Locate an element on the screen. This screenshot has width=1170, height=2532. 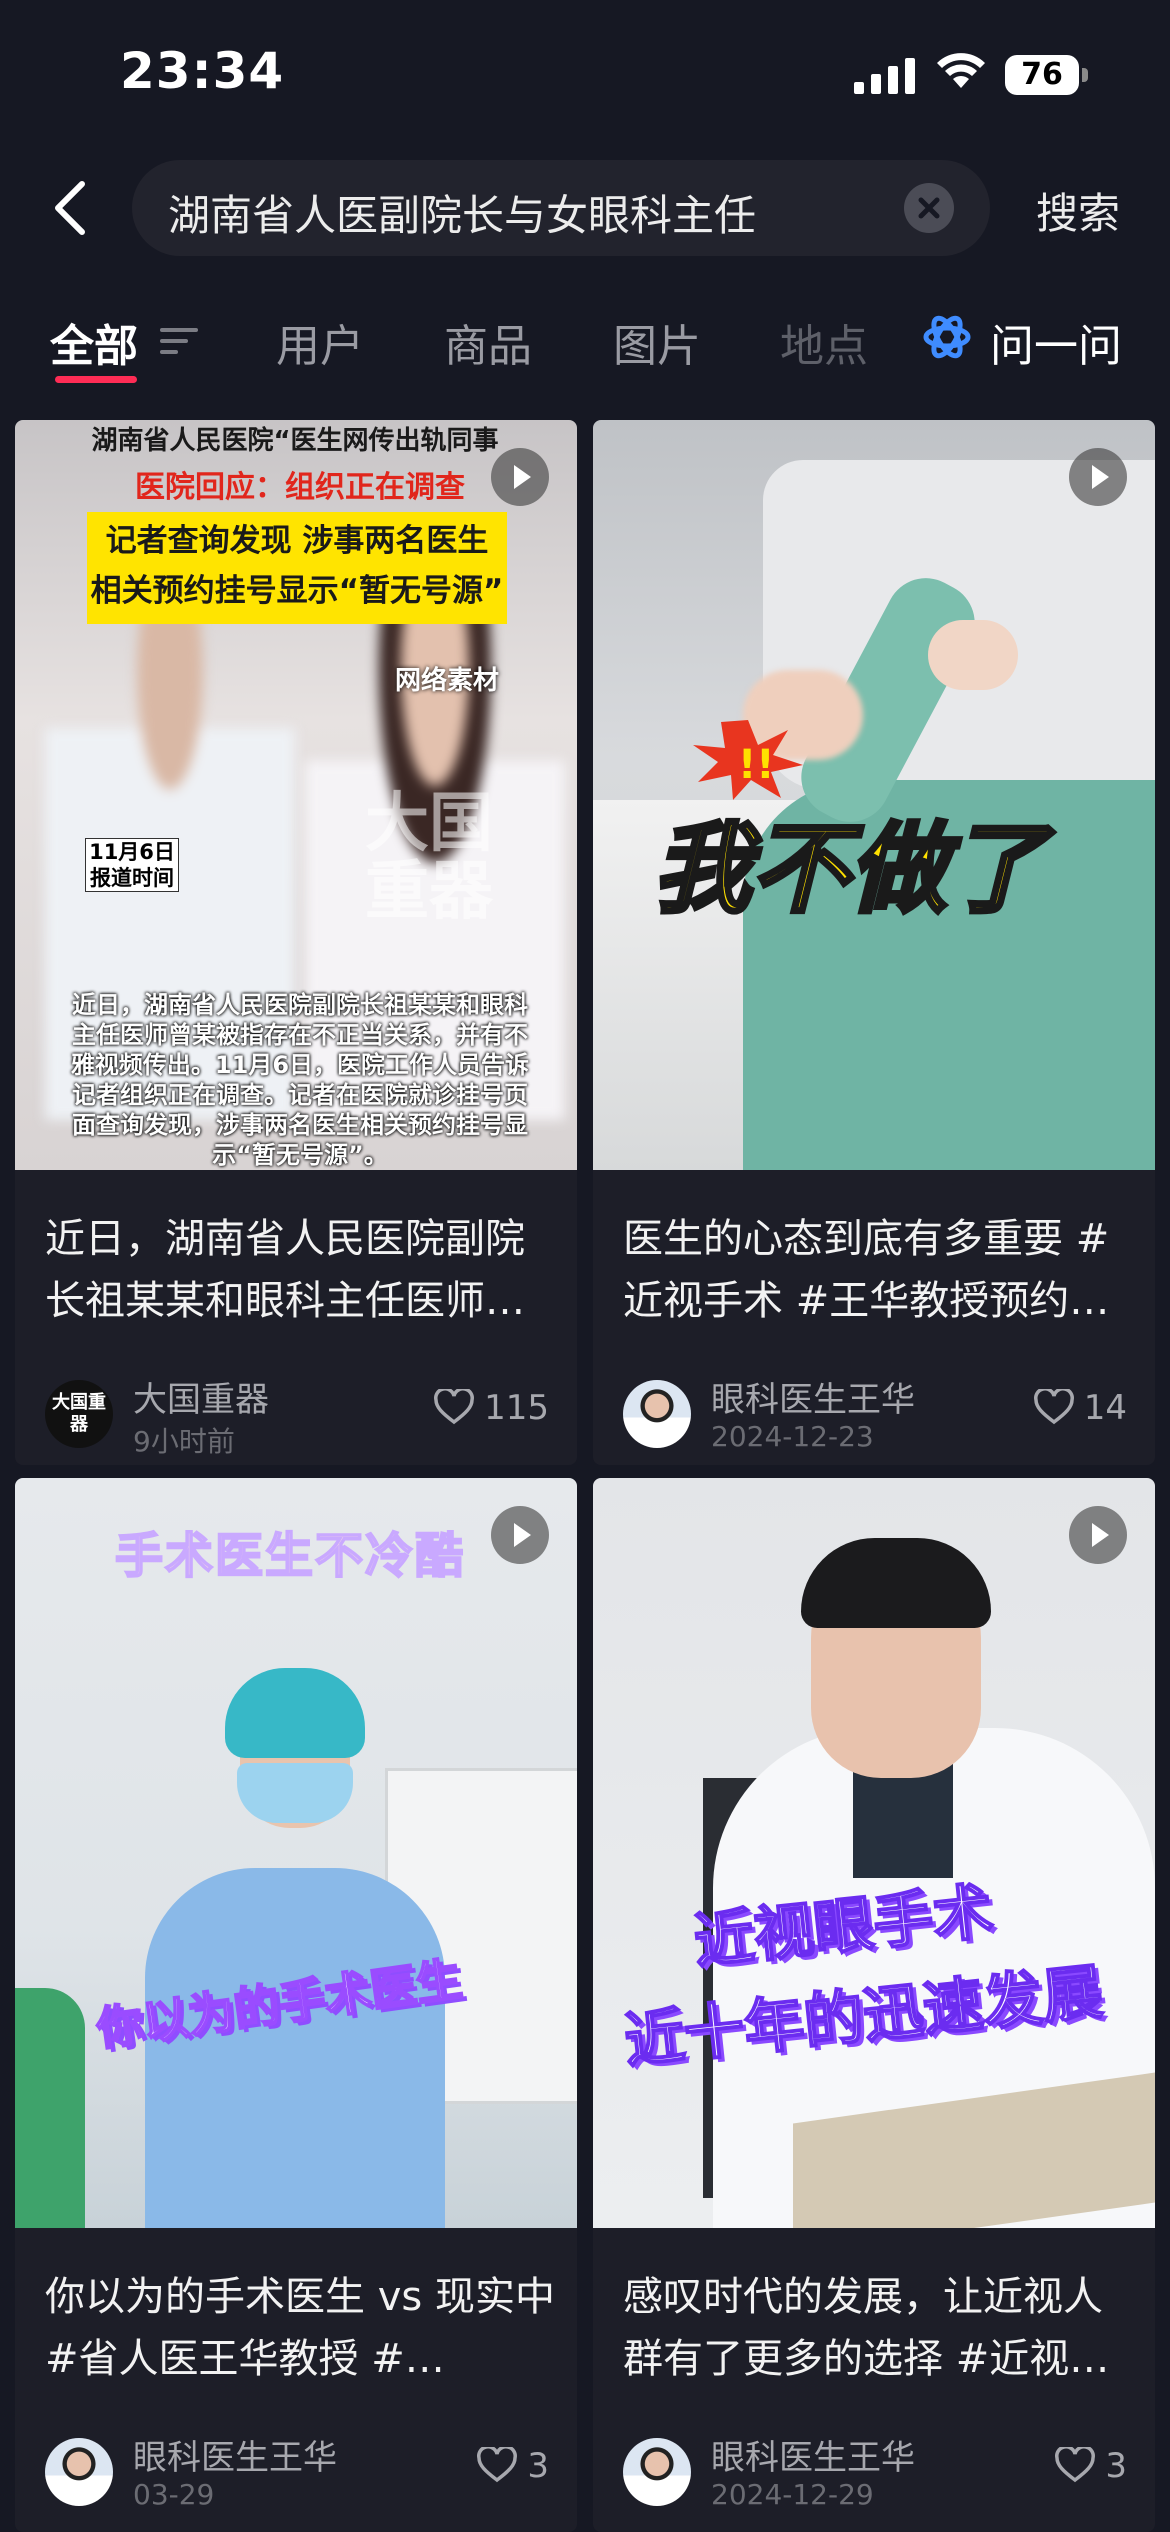
watermark-line: 大国 is located at coordinates (429, 824).